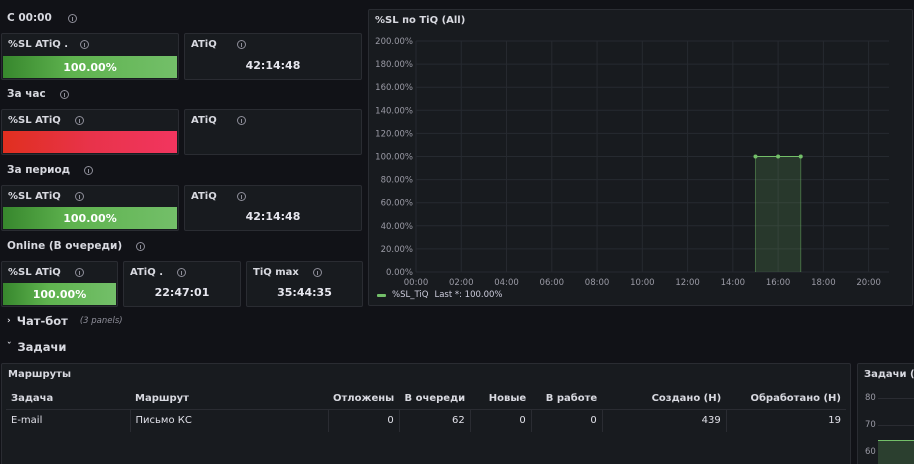 The width and height of the screenshot is (914, 464). Describe the element at coordinates (870, 425) in the screenshot. I see `y-tick-label: 70` at that location.